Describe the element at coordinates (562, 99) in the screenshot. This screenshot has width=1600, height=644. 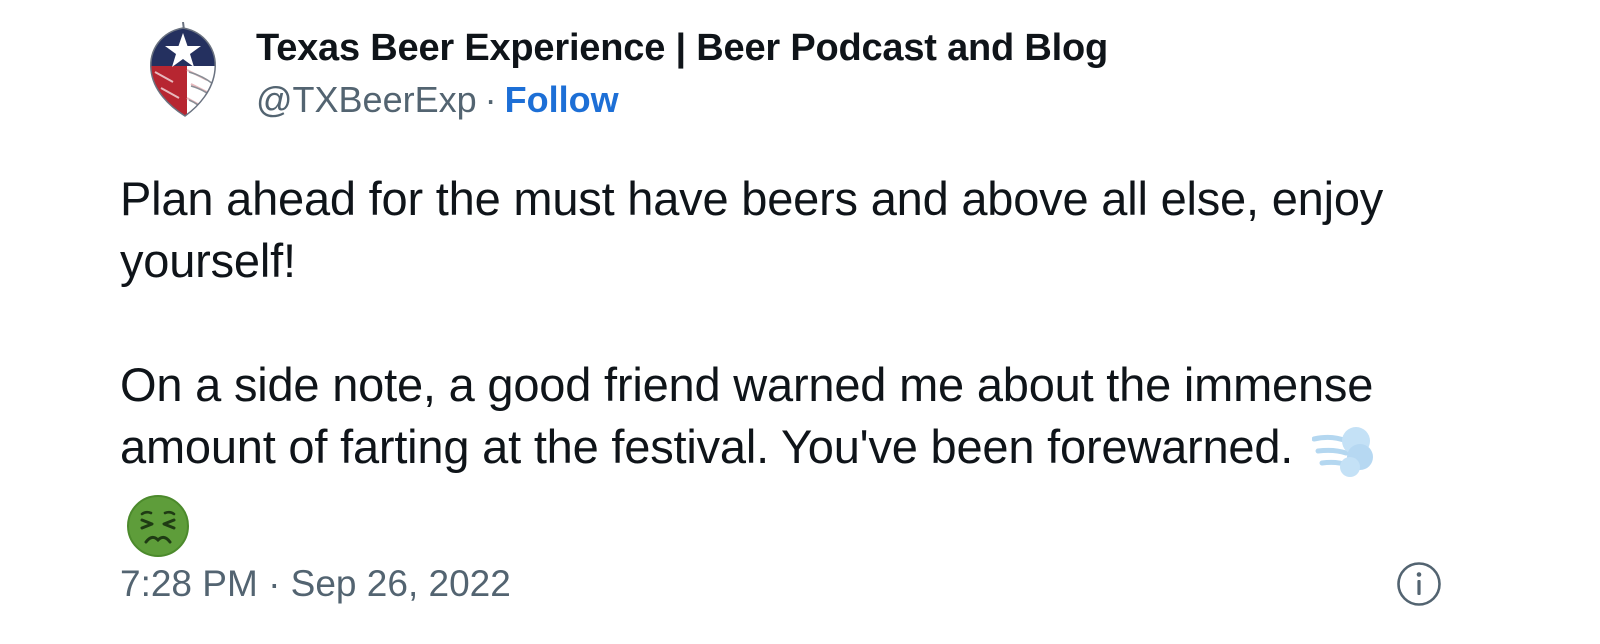
I see `follow-button: Follow` at that location.